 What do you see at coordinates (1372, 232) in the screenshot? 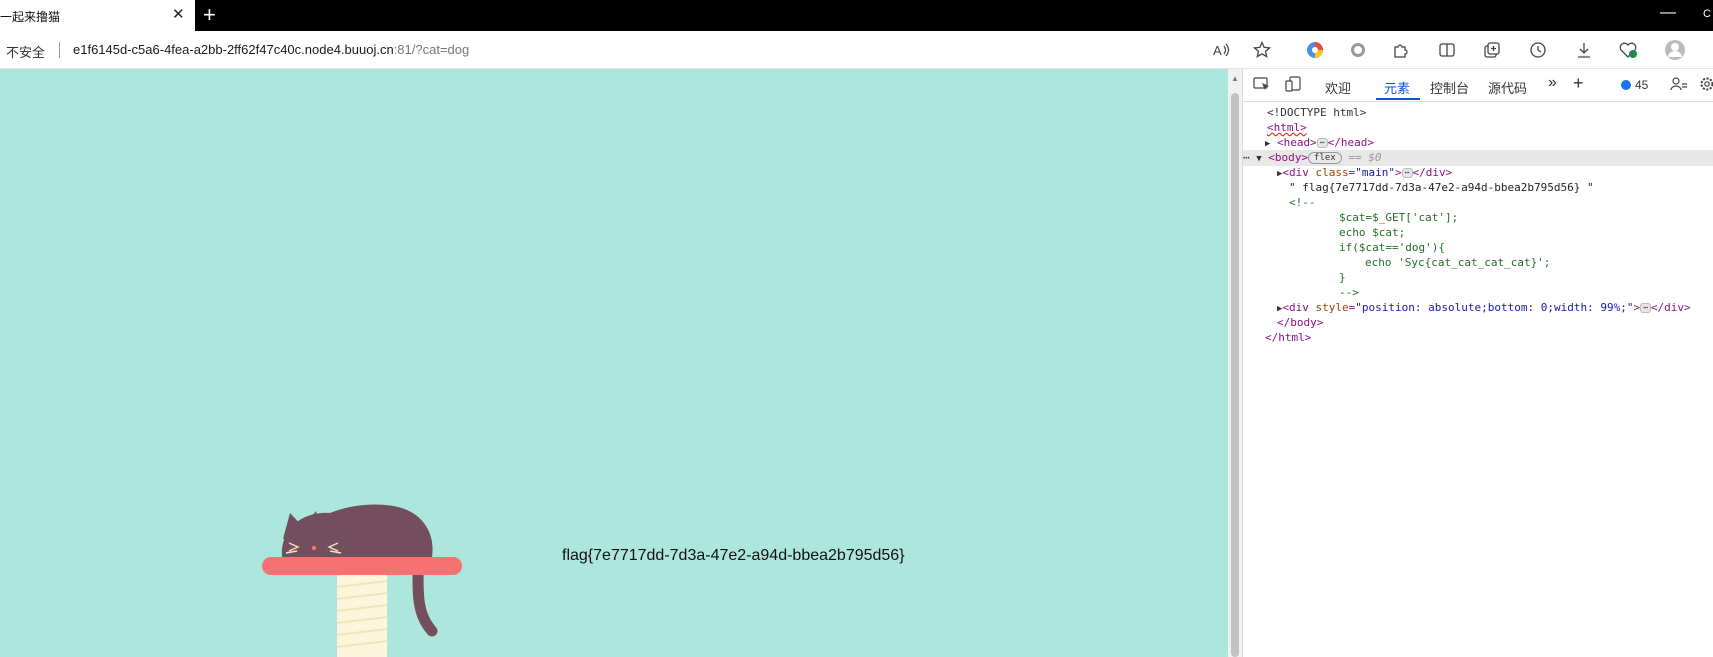
I see `dom-comment-line: echo $cat;` at bounding box center [1372, 232].